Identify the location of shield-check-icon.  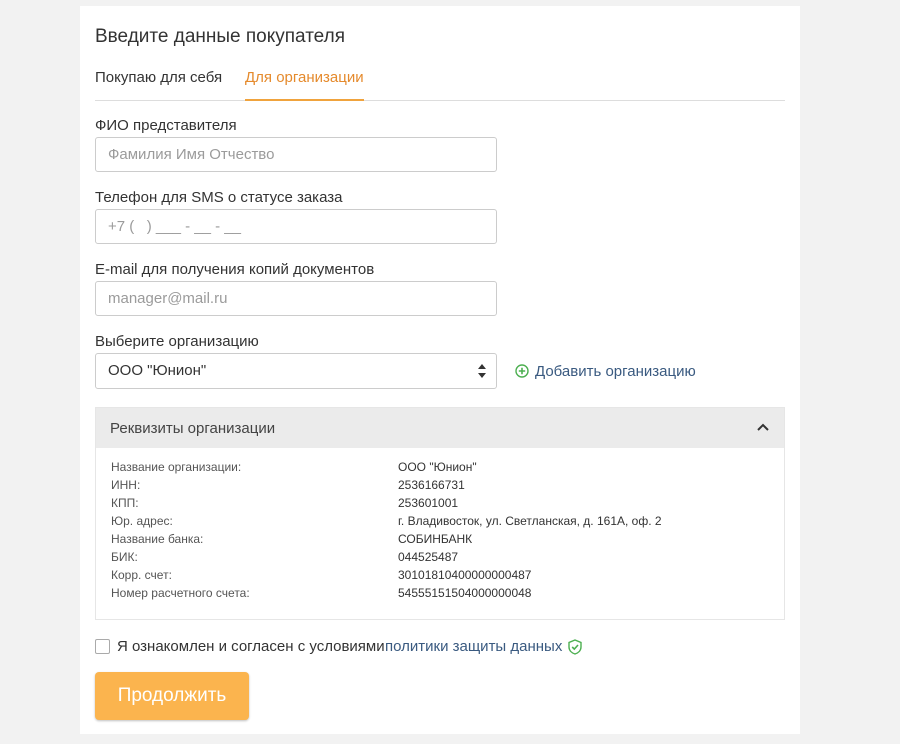
(575, 647).